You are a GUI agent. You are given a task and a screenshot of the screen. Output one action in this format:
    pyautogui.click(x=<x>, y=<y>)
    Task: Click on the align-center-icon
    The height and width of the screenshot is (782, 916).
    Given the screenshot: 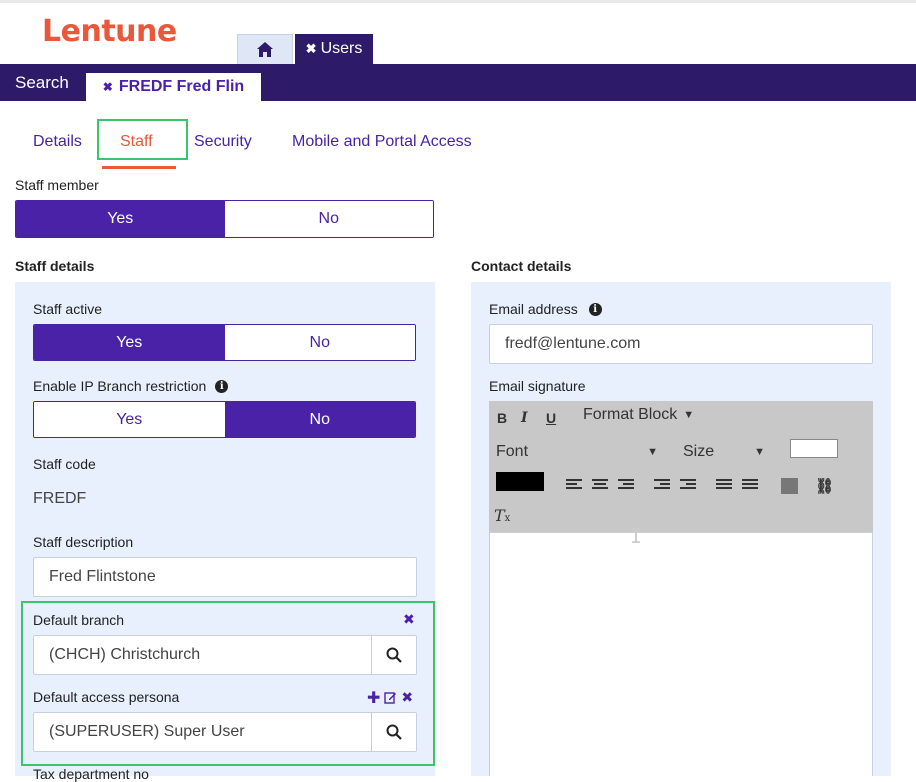 What is the action you would take?
    pyautogui.click(x=600, y=486)
    